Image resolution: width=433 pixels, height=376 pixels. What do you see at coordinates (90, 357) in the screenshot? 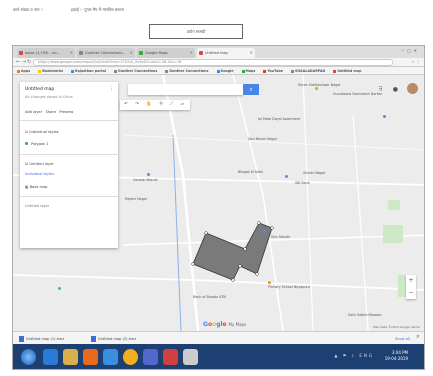
I see `media-player-icon` at bounding box center [90, 357].